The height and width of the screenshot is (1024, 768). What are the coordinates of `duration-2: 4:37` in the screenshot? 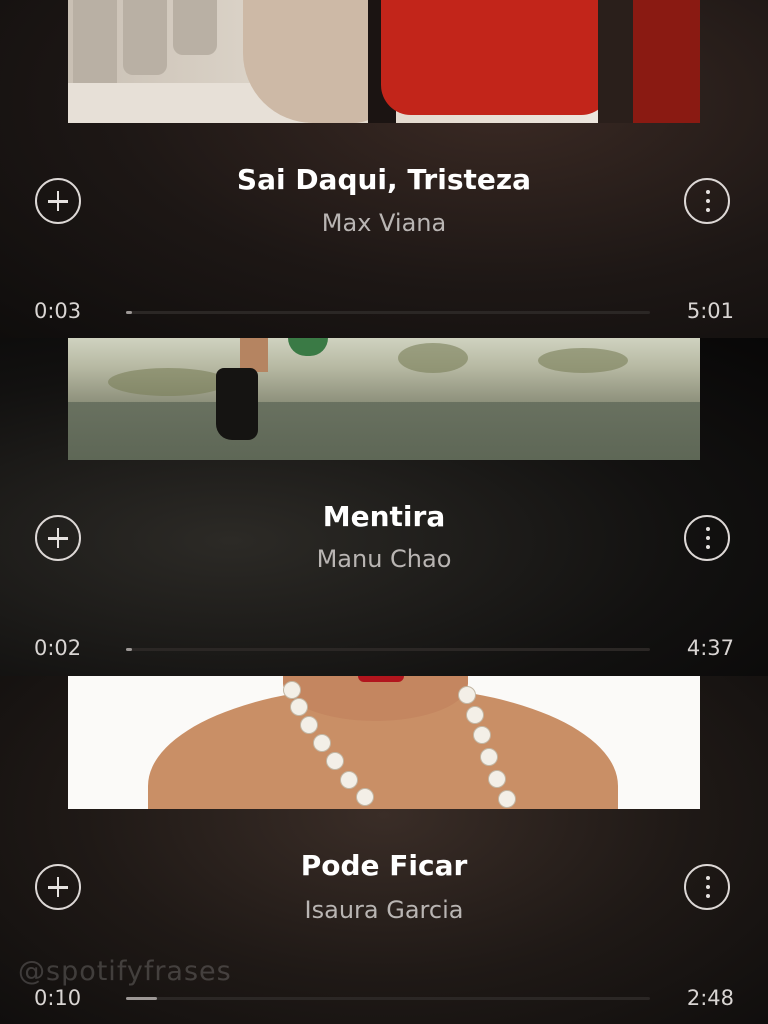 It's located at (710, 648).